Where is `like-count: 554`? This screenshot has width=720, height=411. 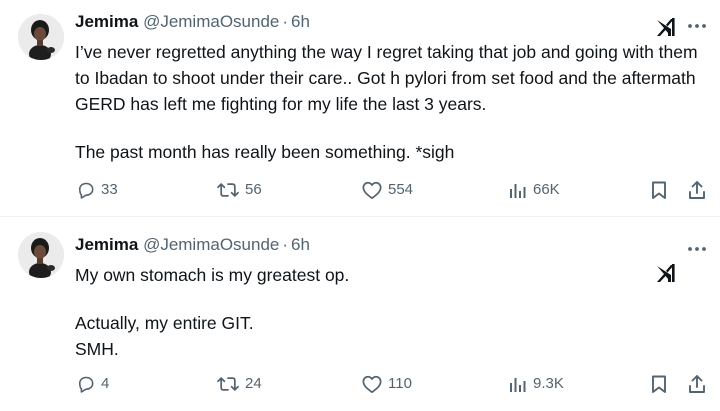 like-count: 554 is located at coordinates (401, 189).